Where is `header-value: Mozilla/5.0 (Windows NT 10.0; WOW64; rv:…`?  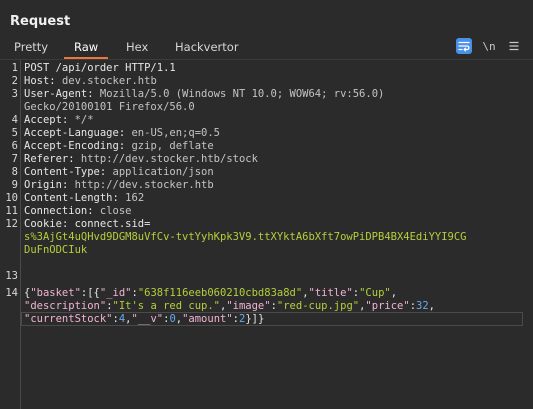
header-value: Mozilla/5.0 (Windows NT 10.0; WOW64; rv:… is located at coordinates (242, 94).